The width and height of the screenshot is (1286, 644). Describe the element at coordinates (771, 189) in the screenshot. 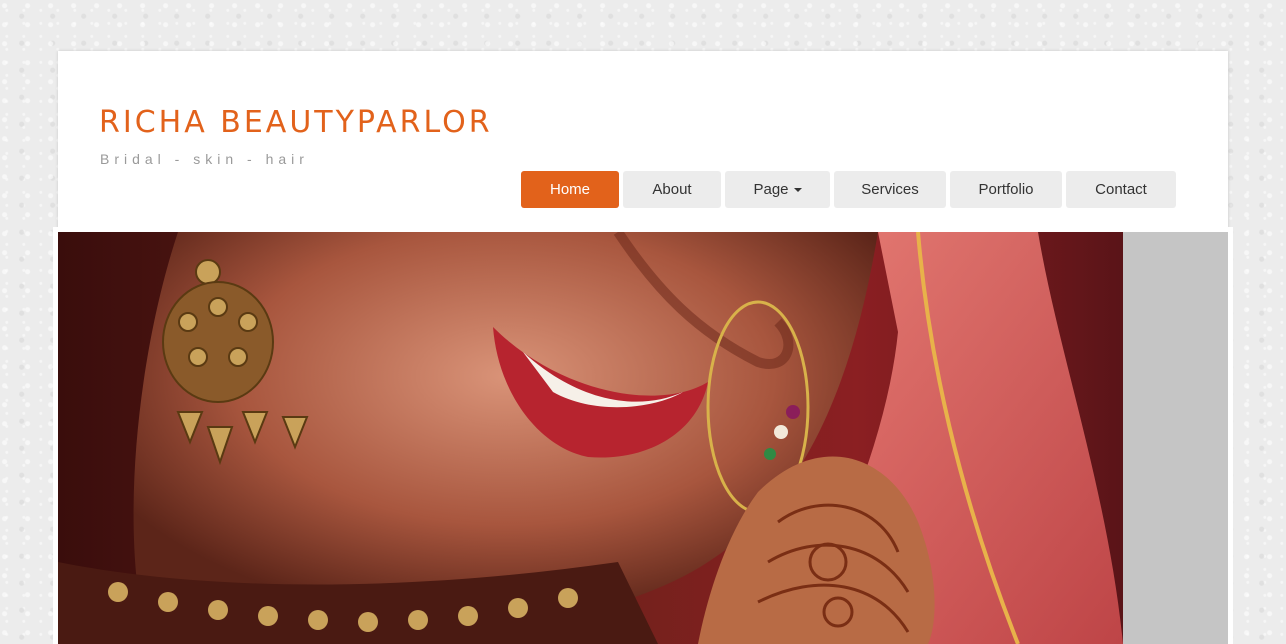

I see `nav-item-label: Page` at that location.